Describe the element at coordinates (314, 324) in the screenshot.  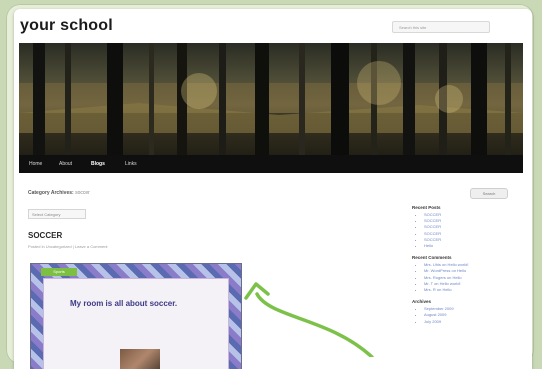
I see `arrow-shaft-icon` at that location.